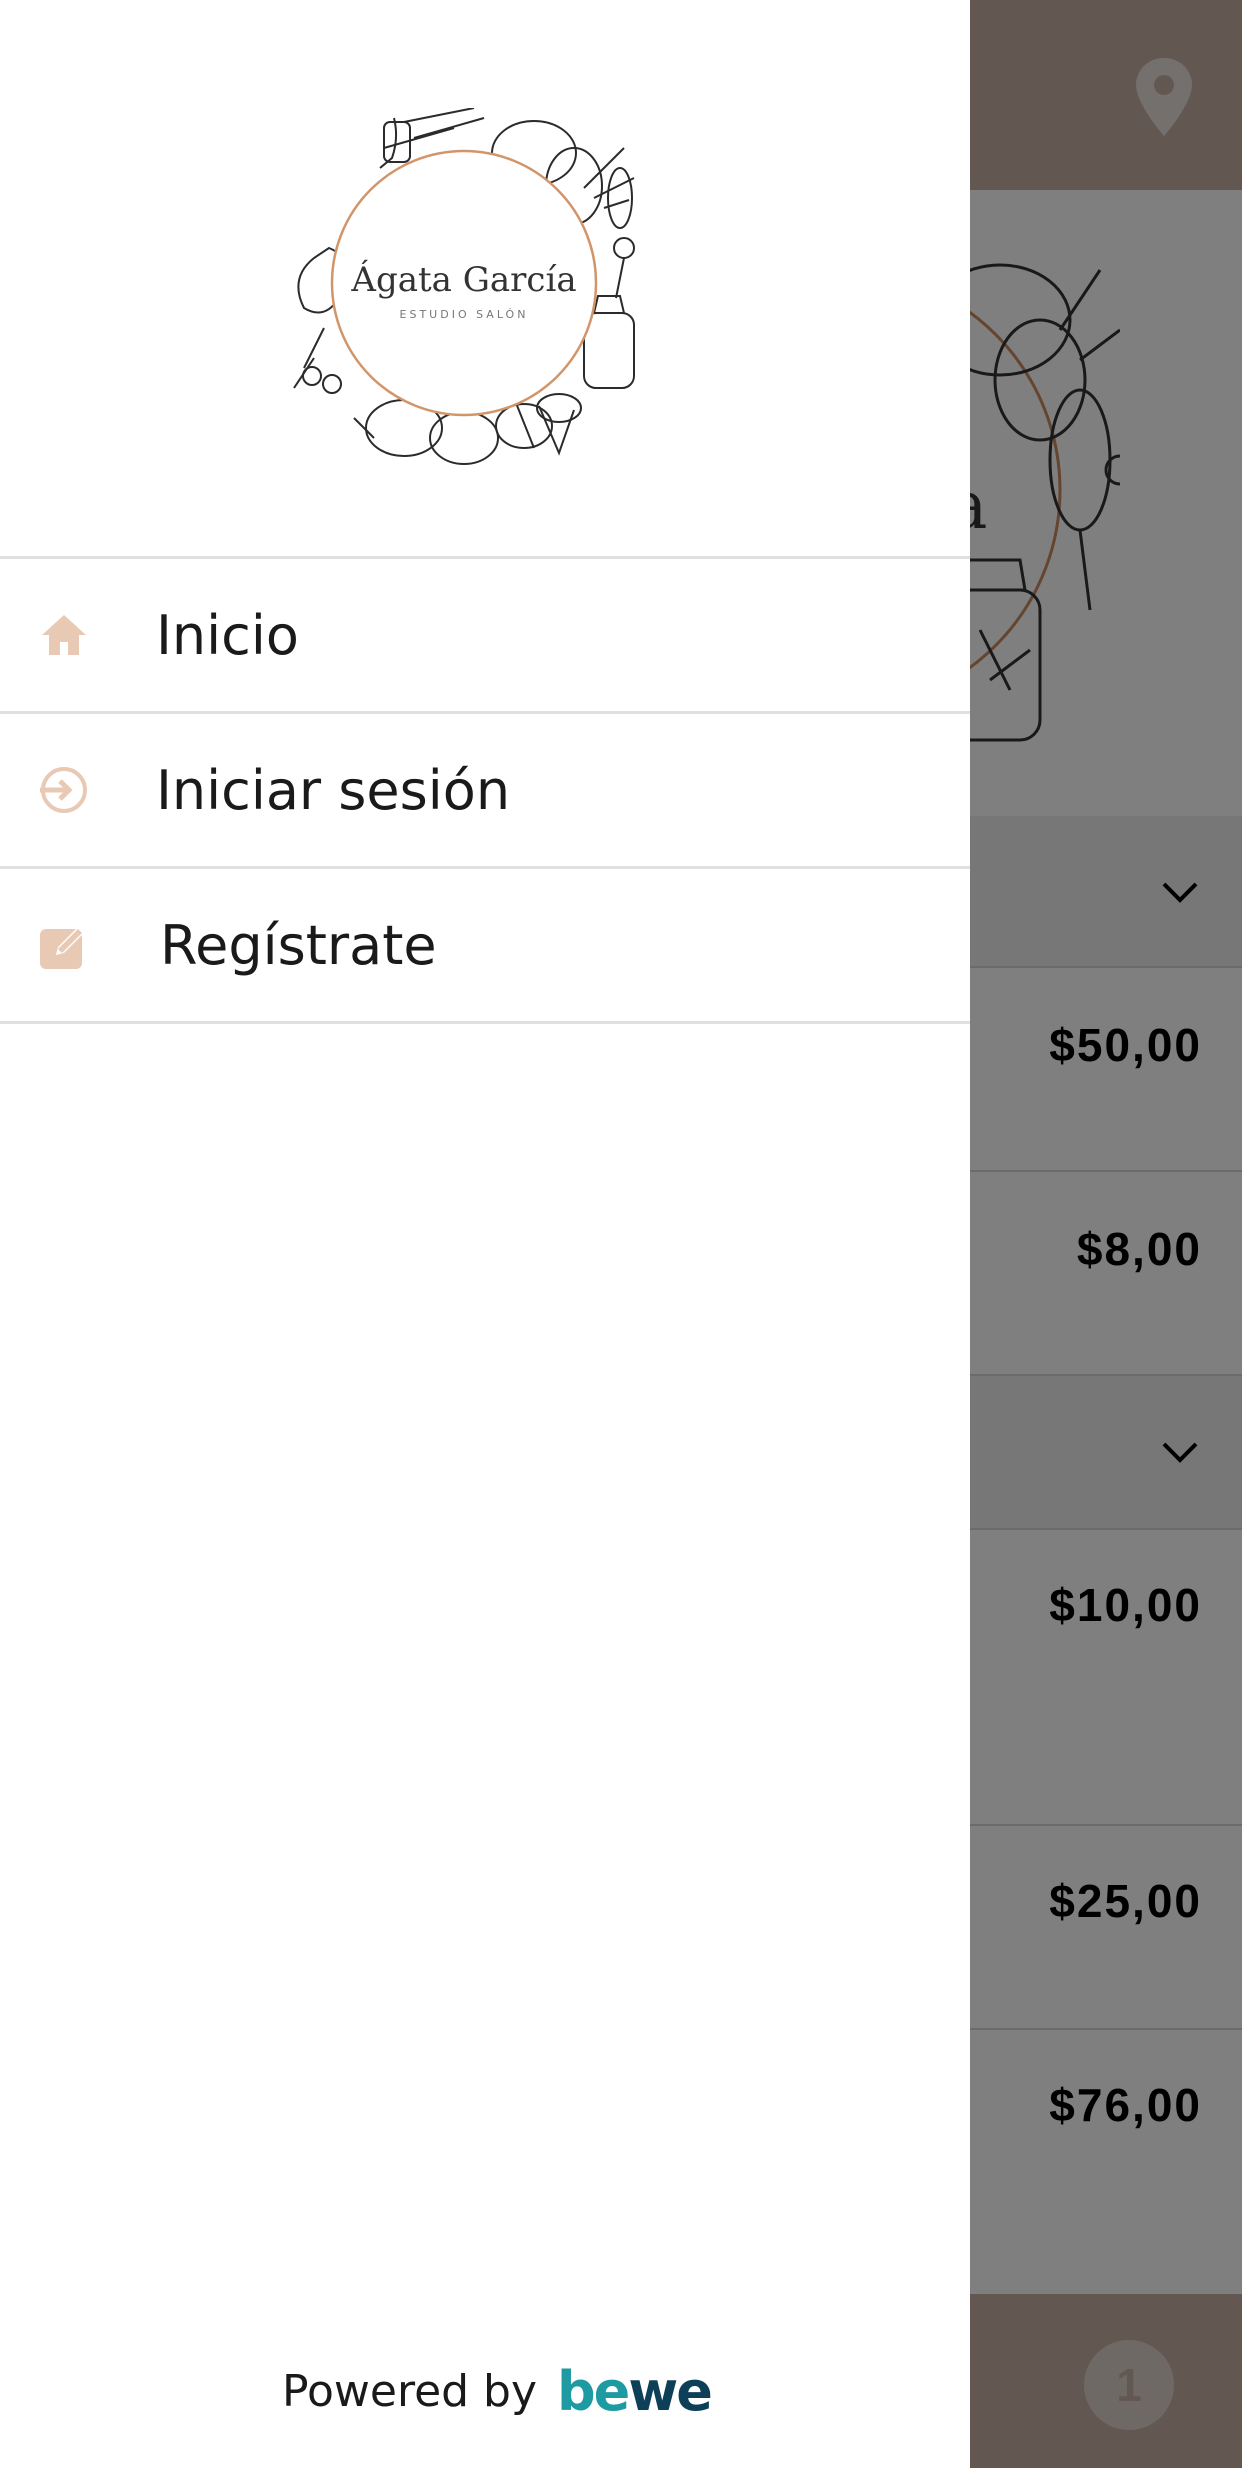 The width and height of the screenshot is (1242, 2468). I want to click on home-icon, so click(64, 635).